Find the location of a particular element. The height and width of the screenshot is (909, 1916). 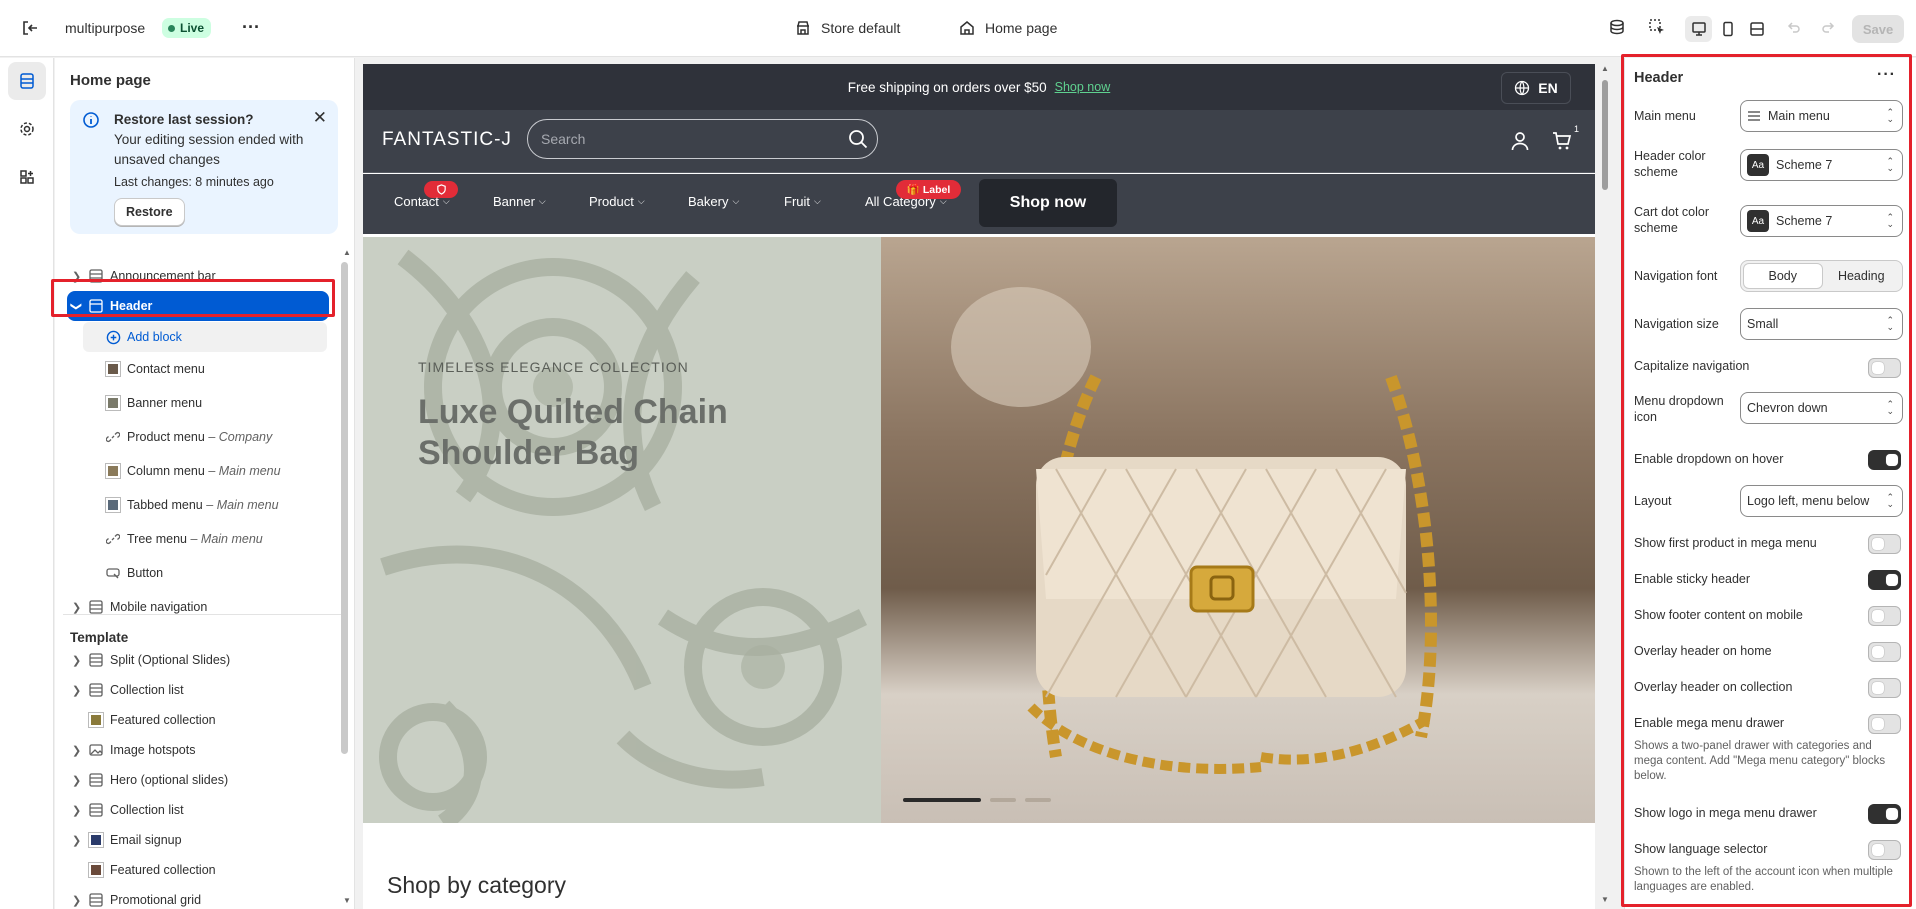

nav-label: Bakery is located at coordinates (708, 201).